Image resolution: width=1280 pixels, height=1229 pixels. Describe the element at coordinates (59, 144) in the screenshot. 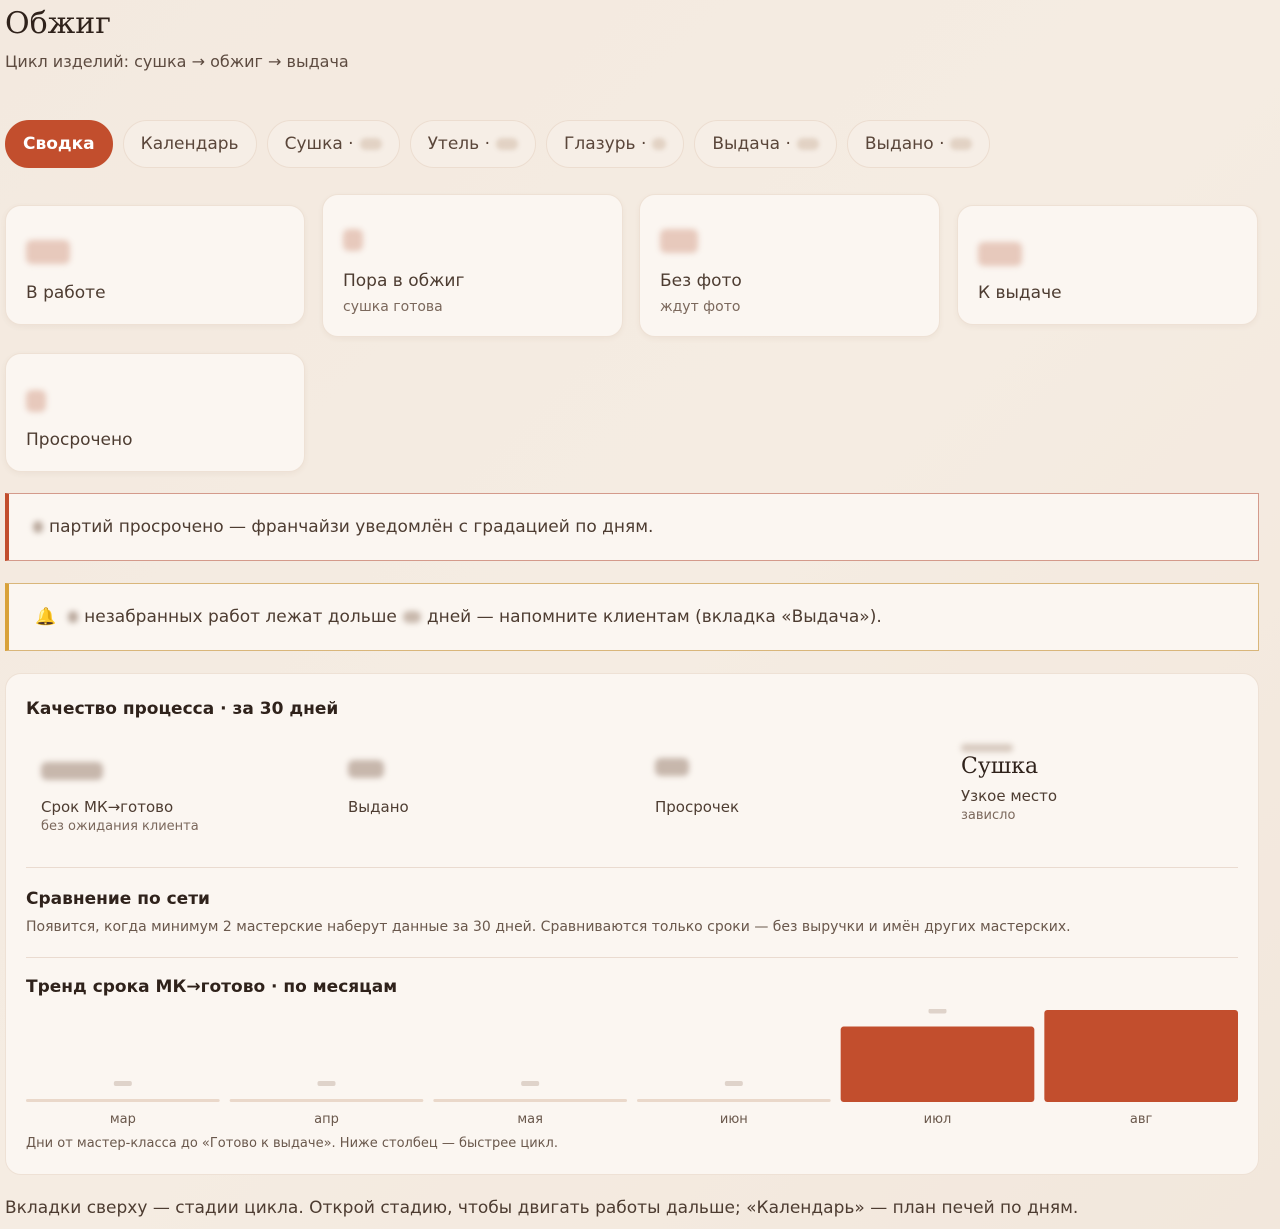

I see `tab-summary: Сводка` at that location.